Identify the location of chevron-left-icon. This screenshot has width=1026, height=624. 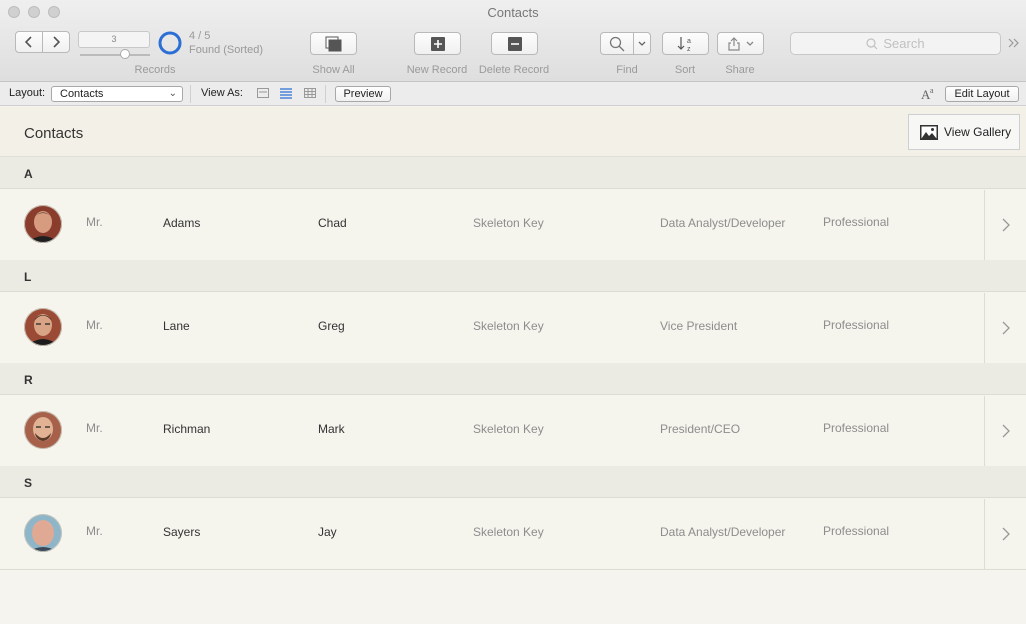
(28, 42).